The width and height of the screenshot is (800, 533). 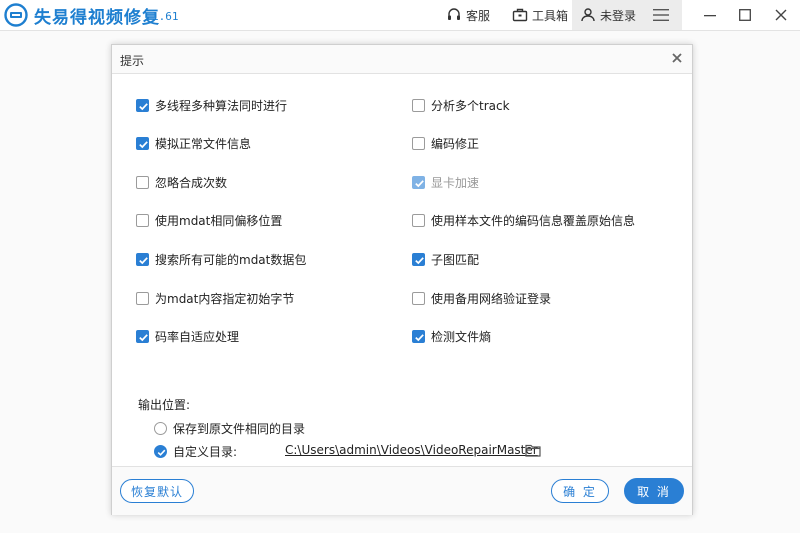 I want to click on radio-custom-directory-indicator, so click(x=160, y=451).